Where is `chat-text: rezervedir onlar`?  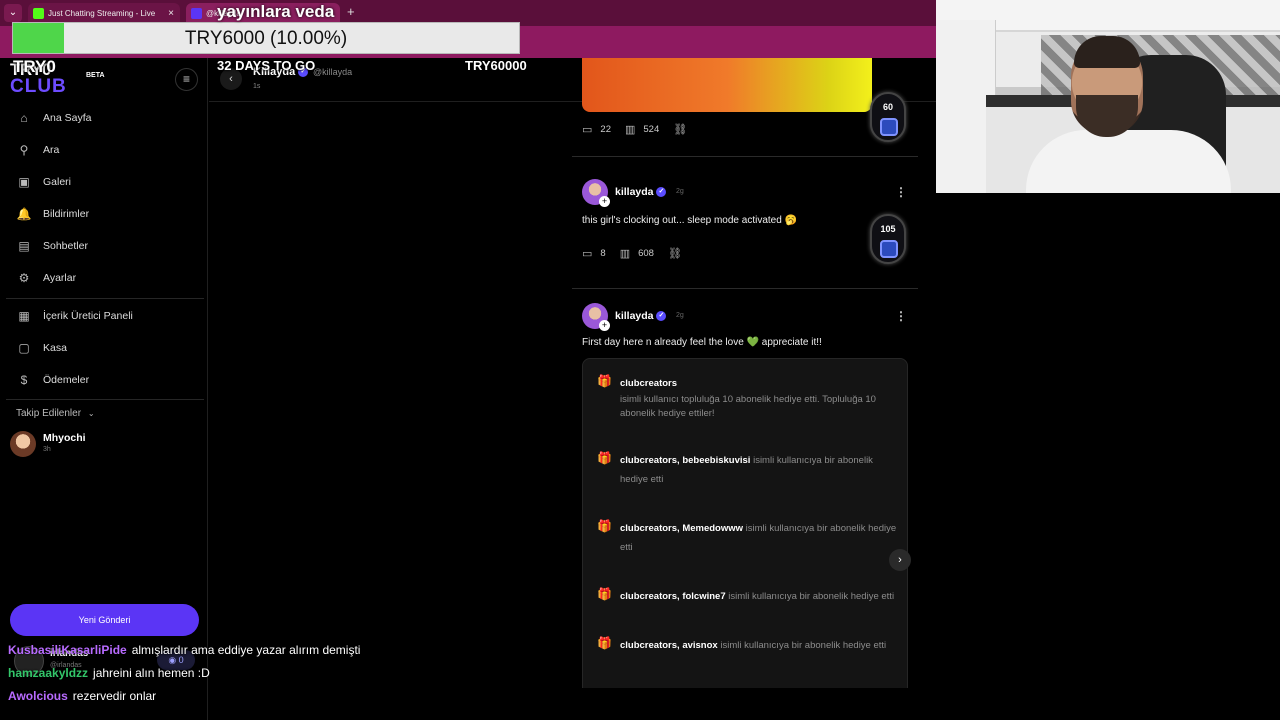
chat-text: rezervedir onlar is located at coordinates (114, 696).